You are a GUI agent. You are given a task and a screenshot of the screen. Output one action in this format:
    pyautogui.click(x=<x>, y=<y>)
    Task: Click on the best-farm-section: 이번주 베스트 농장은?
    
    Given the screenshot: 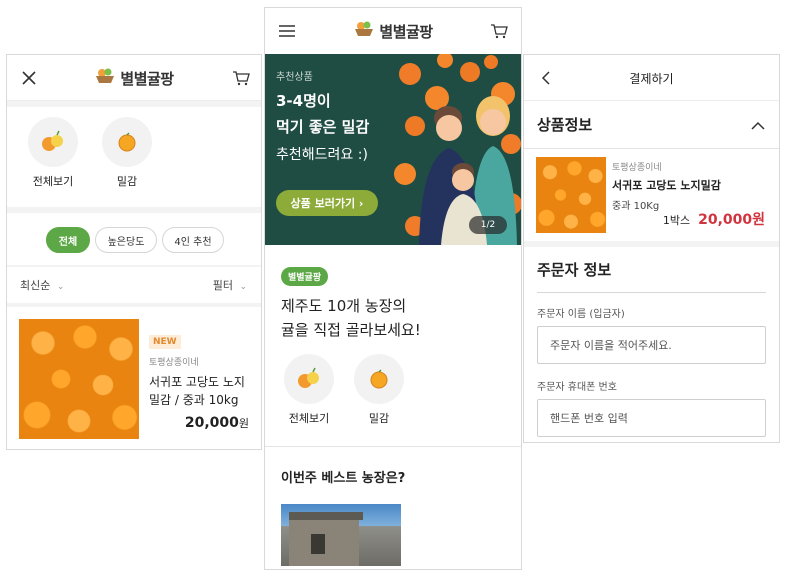 What is the action you would take?
    pyautogui.click(x=393, y=506)
    